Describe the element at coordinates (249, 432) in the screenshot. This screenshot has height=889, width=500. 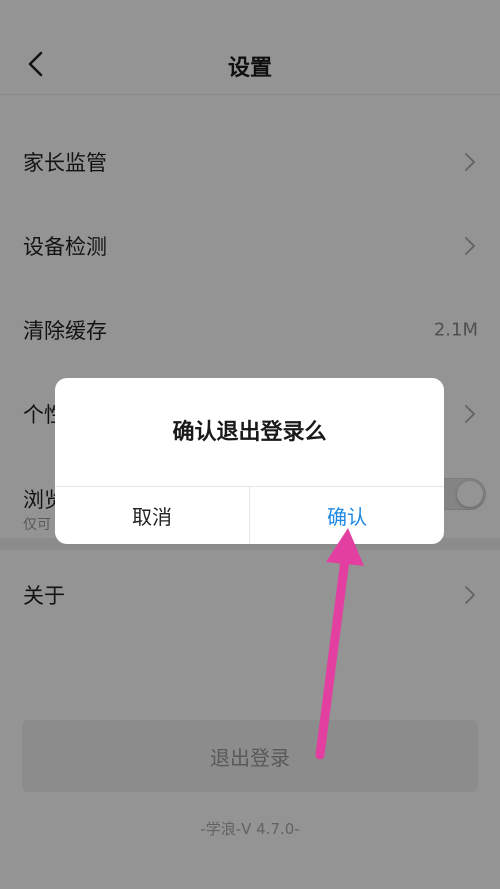
I see `dialog-title: 确认退出登录么` at that location.